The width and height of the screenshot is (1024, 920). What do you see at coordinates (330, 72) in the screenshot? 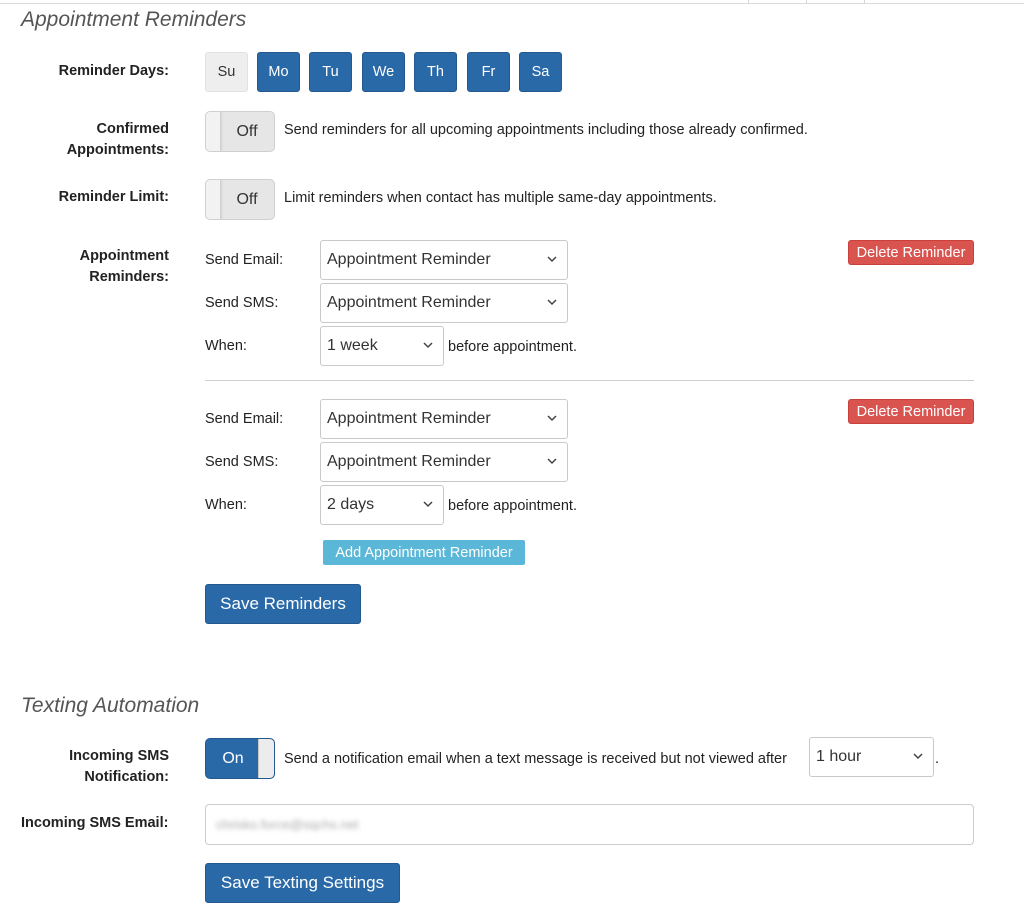
I see `day-button-tu: Tu` at bounding box center [330, 72].